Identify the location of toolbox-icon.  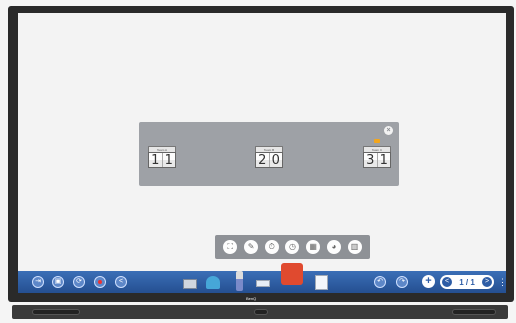
(292, 274).